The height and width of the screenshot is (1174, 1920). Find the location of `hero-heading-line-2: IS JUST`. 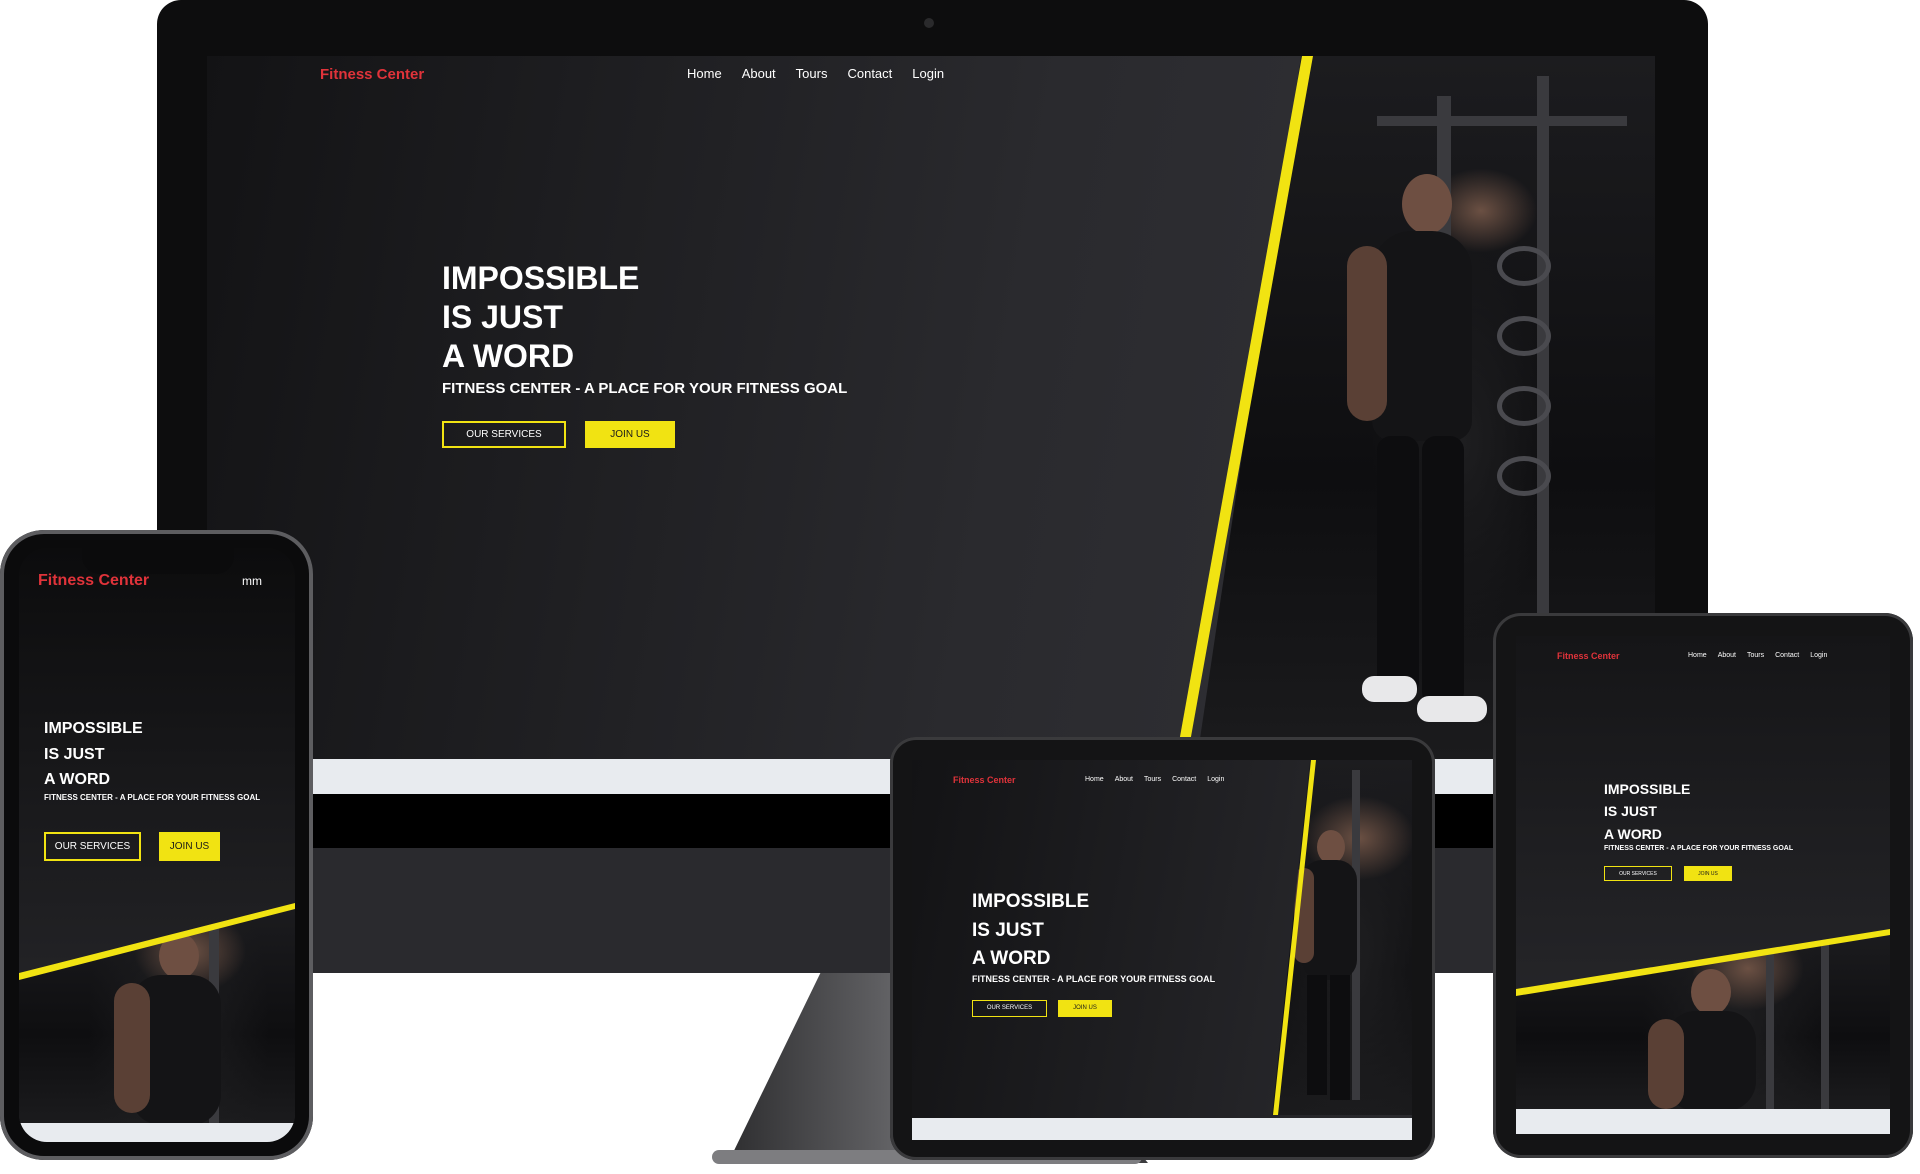

hero-heading-line-2: IS JUST is located at coordinates (502, 317).